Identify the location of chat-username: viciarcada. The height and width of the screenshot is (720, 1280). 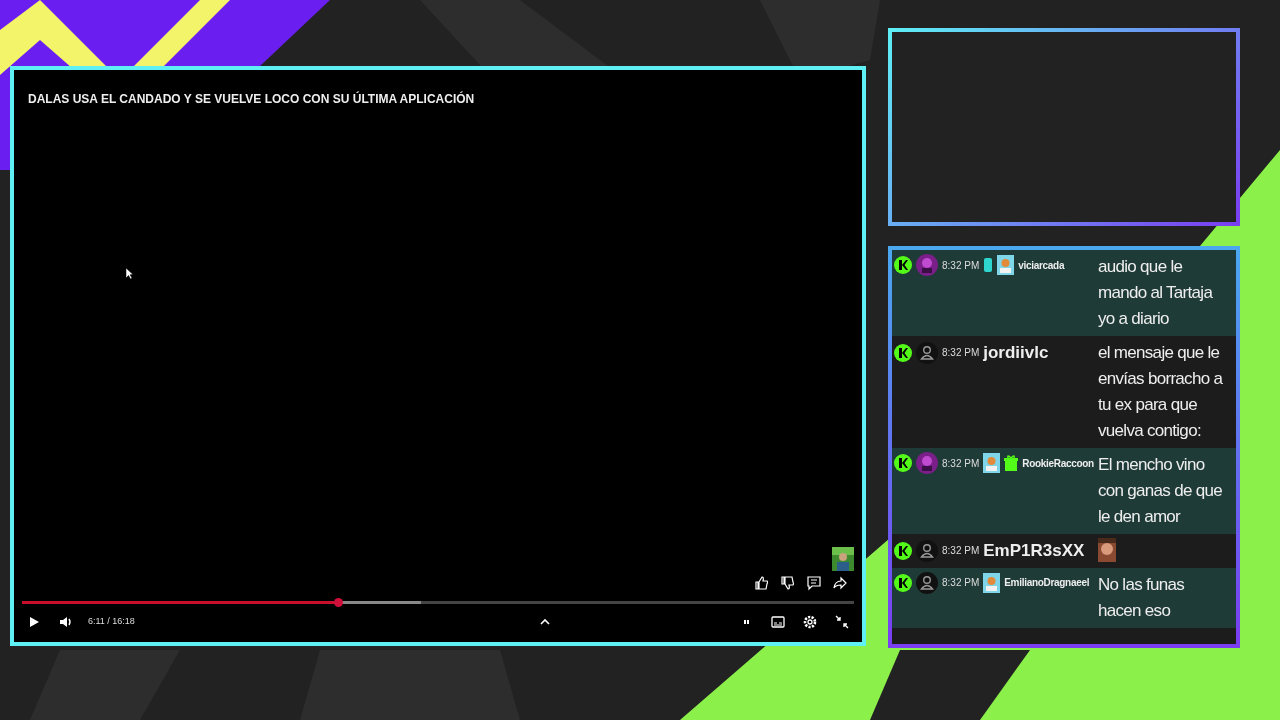
(1041, 265).